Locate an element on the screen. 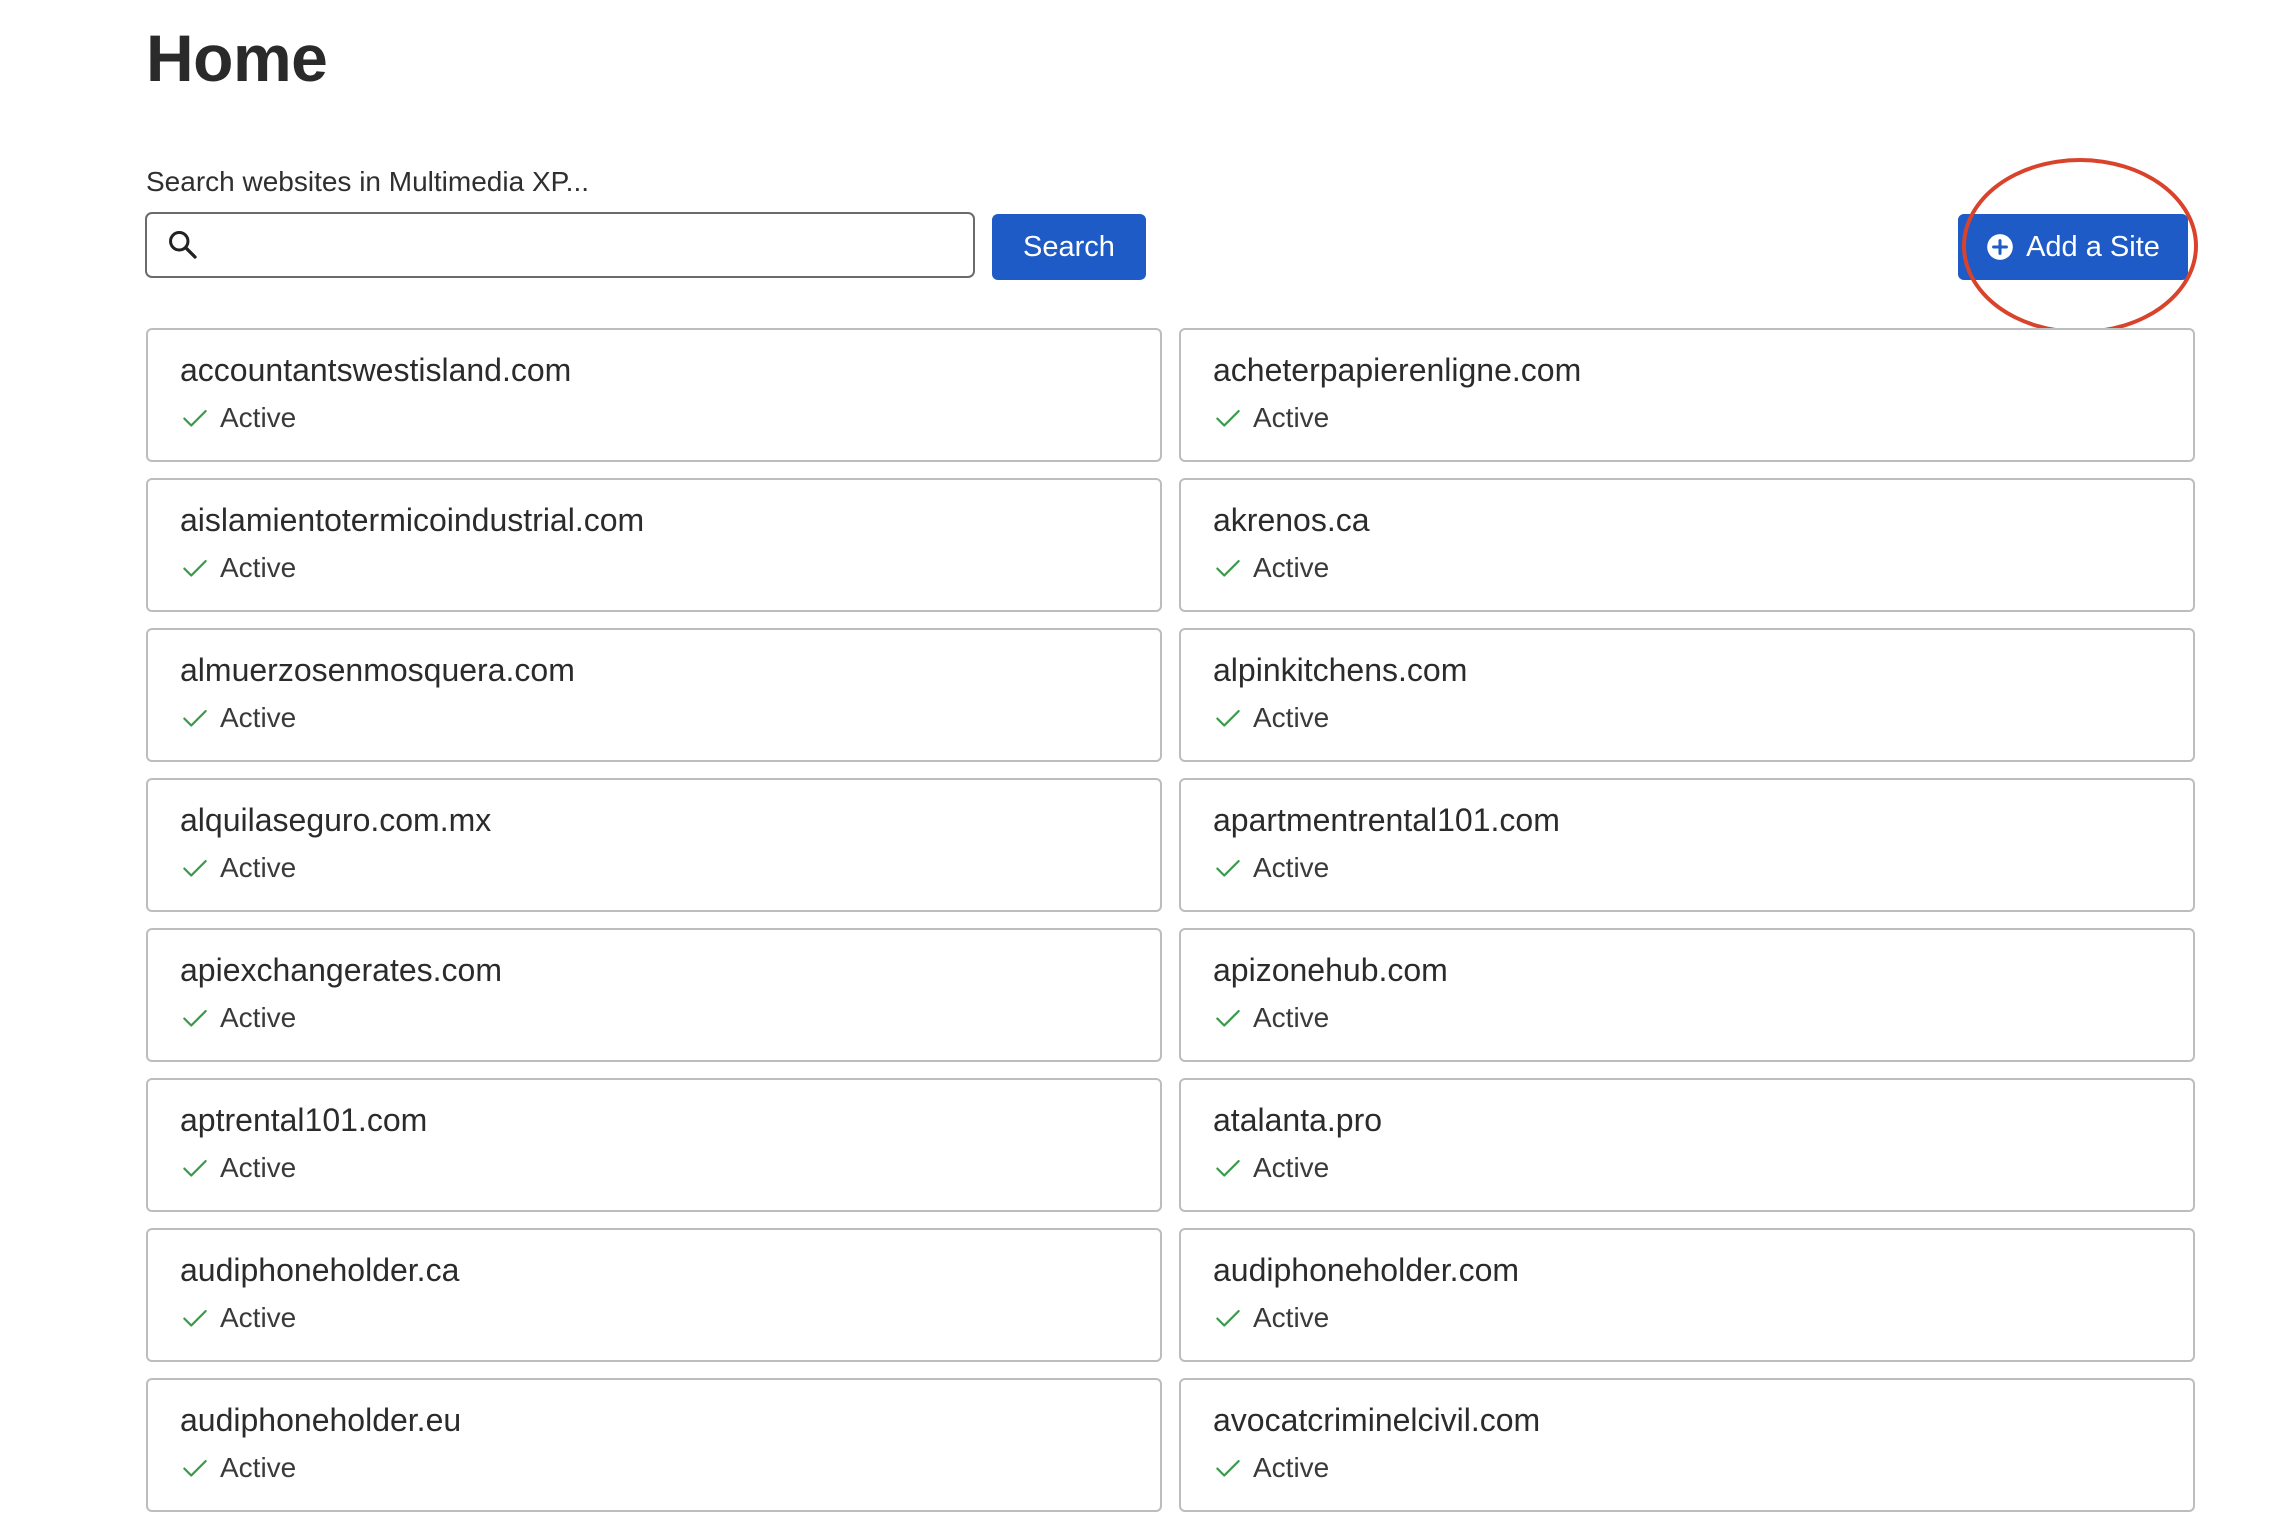 The height and width of the screenshot is (1524, 2274). site-name: aptrental101.com is located at coordinates (670, 1120).